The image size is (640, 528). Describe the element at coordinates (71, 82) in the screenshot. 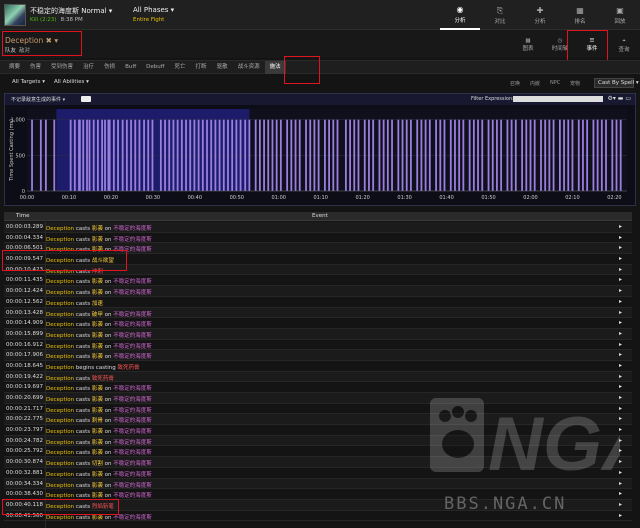

I see `abilities-dropdown: All Abilities ▾` at that location.